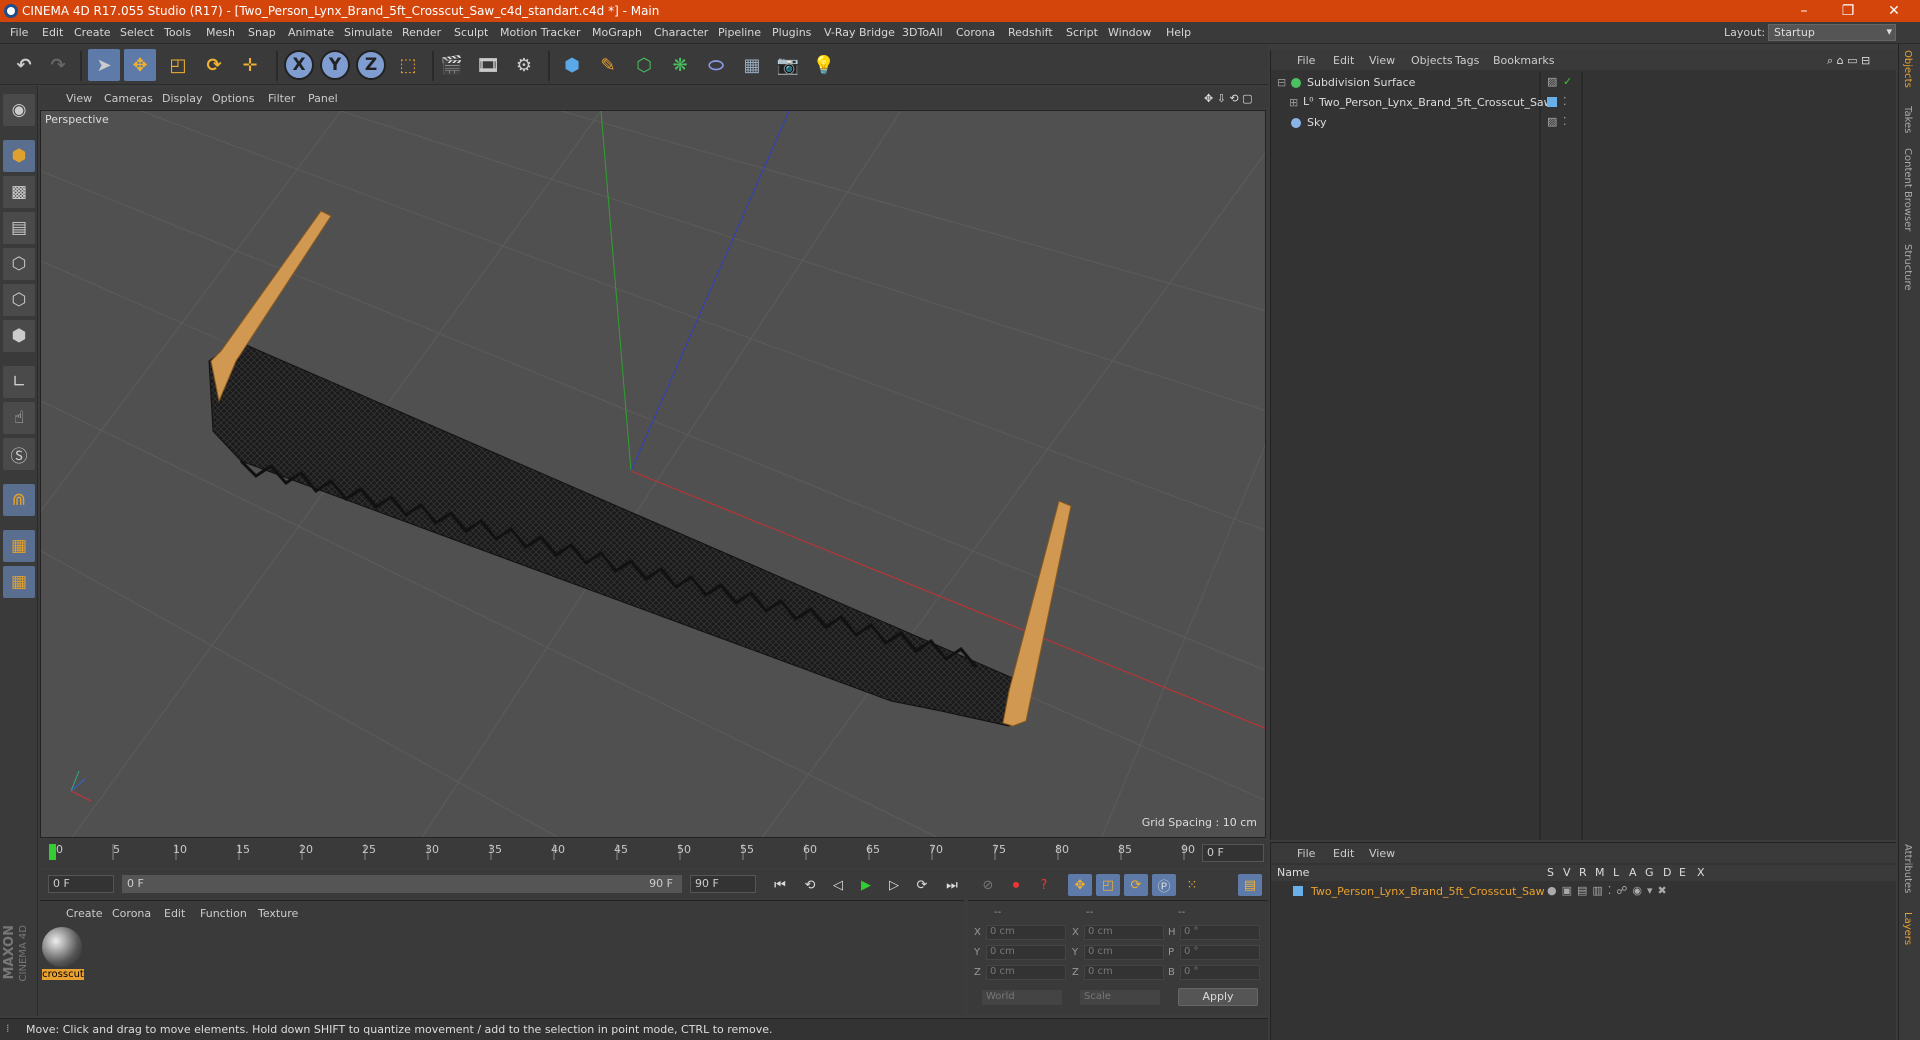 This screenshot has width=1920, height=1040. What do you see at coordinates (1250, 885) in the screenshot?
I see `timeline-window-icon: ▤` at bounding box center [1250, 885].